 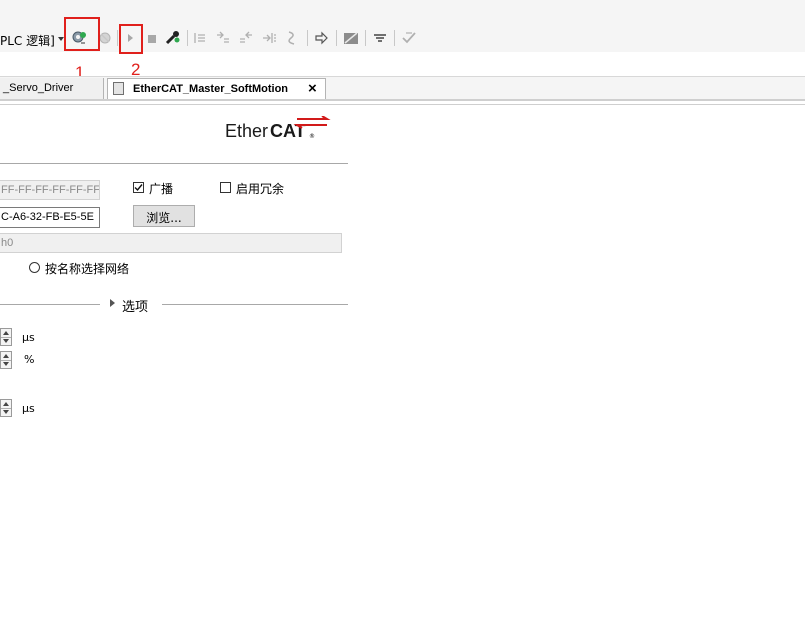 I want to click on breakpoint-toggle-icon, so click(x=351, y=38).